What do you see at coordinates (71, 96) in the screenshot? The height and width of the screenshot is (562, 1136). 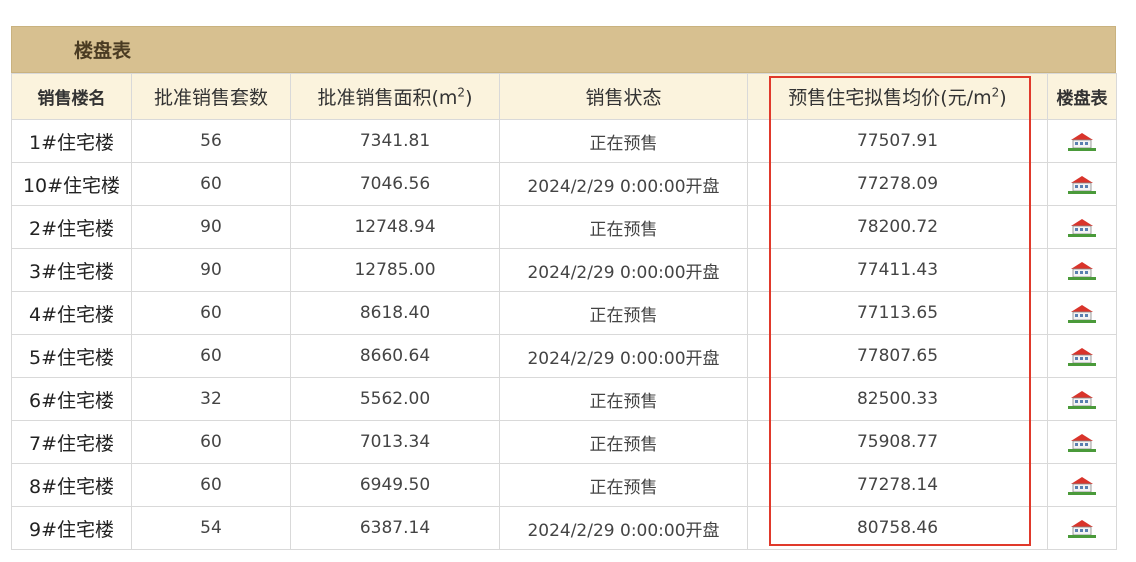 I see `header-building: 销售楼名` at bounding box center [71, 96].